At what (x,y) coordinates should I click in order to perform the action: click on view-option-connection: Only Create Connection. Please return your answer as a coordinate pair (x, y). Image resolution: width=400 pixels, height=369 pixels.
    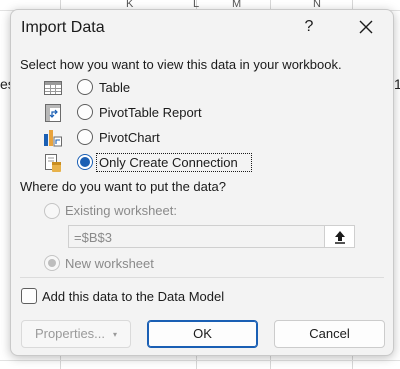
    Looking at the image, I should click on (173, 163).